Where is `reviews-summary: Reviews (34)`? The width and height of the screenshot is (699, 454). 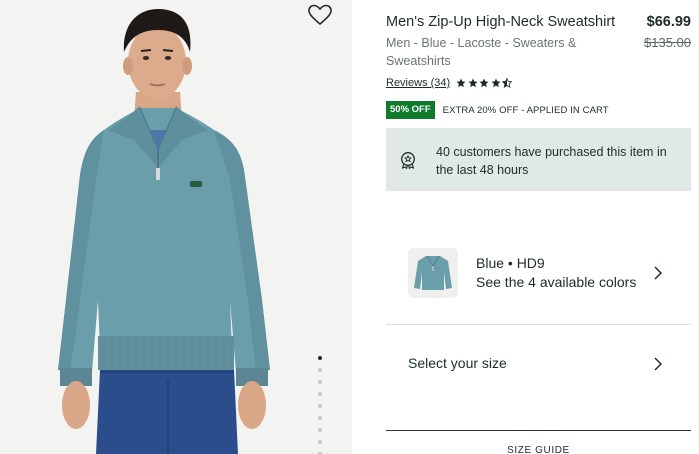 reviews-summary: Reviews (34) is located at coordinates (450, 83).